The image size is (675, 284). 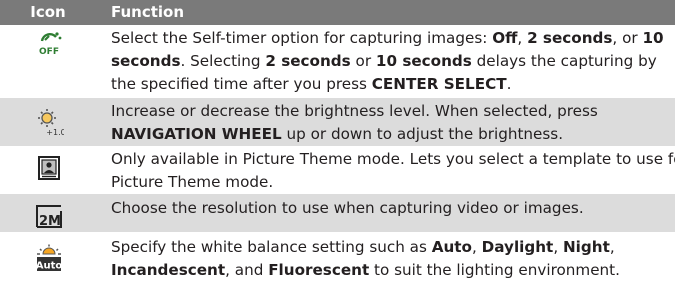 What do you see at coordinates (168, 270) in the screenshot?
I see `bold-term: Incandescent` at bounding box center [168, 270].